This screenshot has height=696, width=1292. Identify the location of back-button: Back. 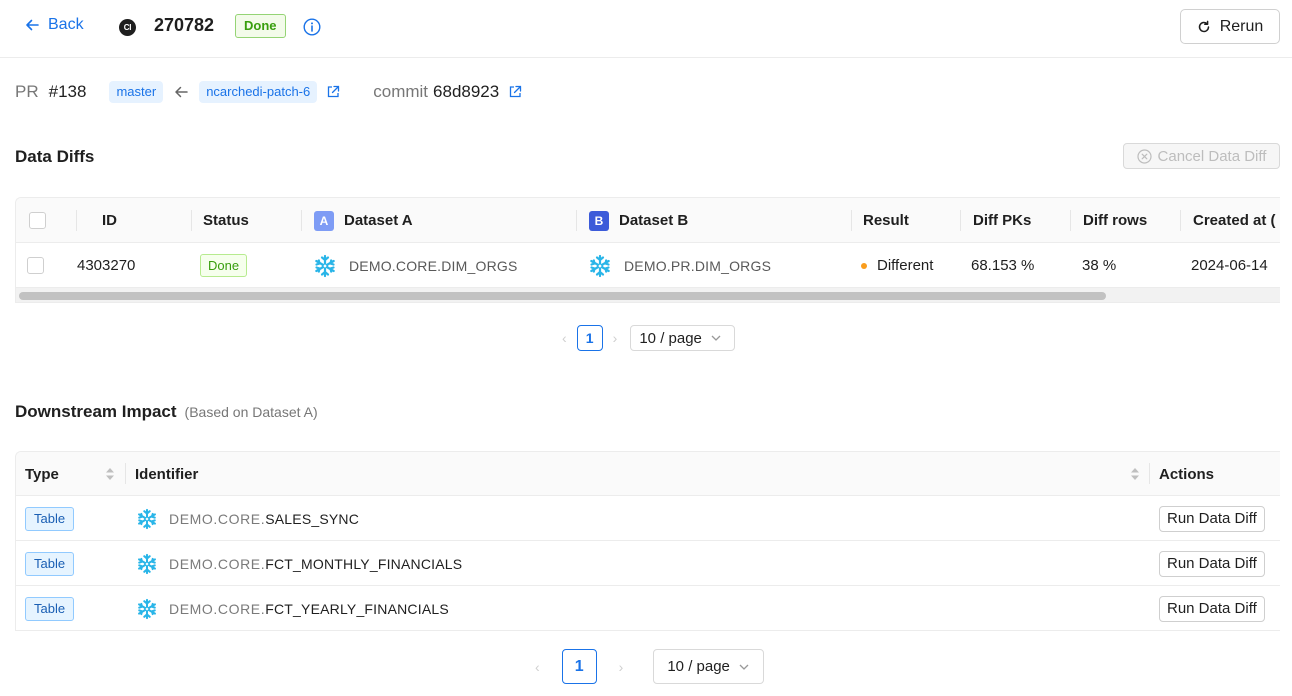
(54, 25).